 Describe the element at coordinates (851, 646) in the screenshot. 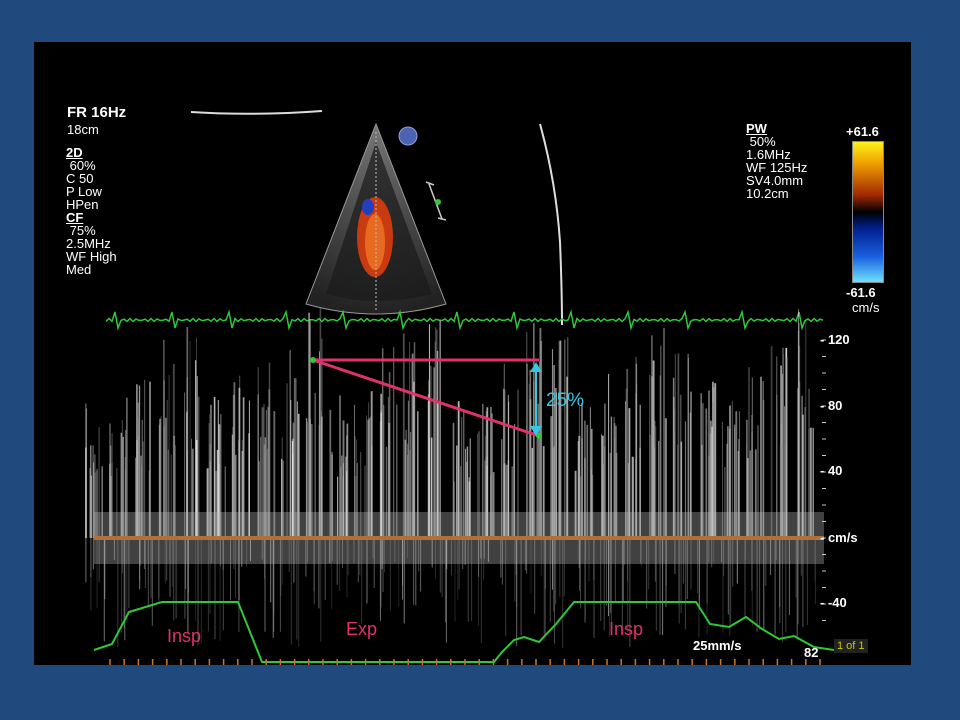

I see `page-indicator: 1 of 1` at that location.